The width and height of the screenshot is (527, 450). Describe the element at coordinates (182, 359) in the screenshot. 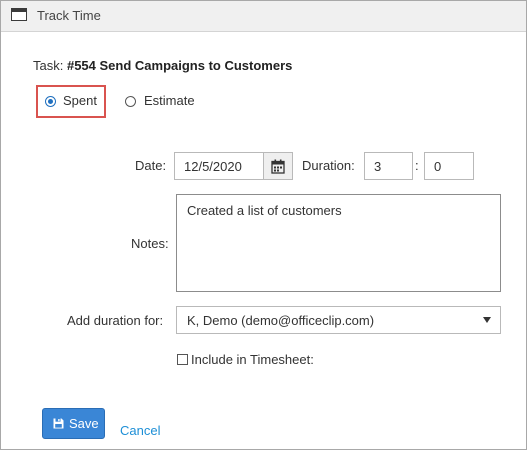

I see `include-timesheet-checkbox` at that location.